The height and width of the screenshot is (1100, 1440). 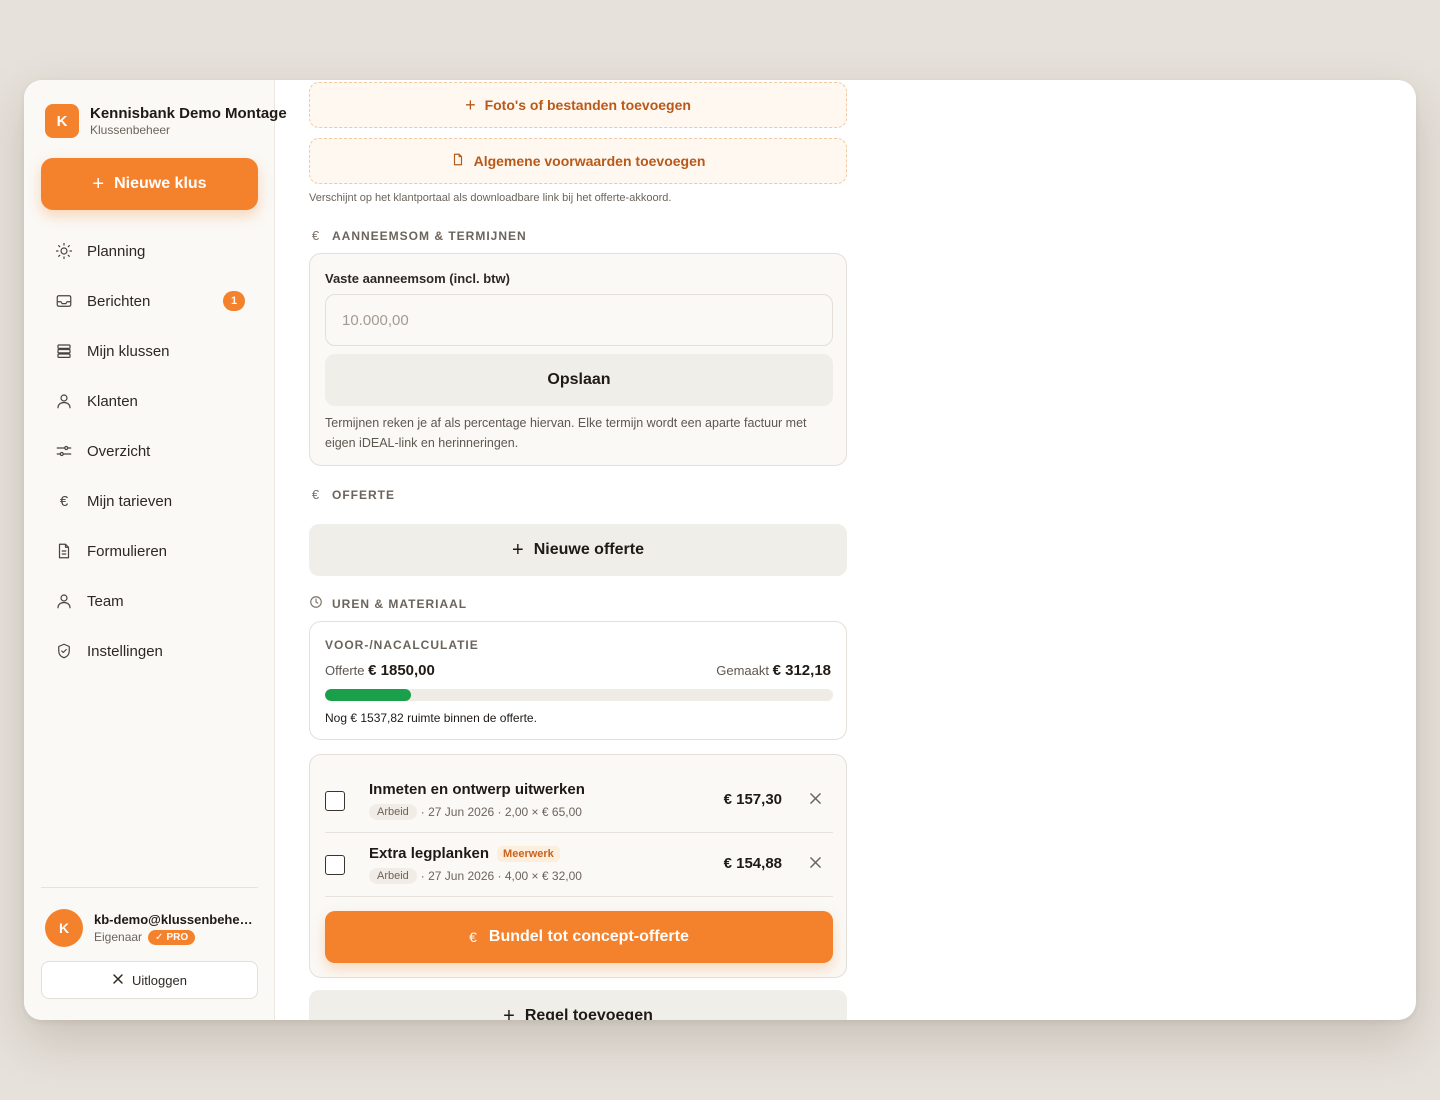 What do you see at coordinates (589, 161) in the screenshot?
I see `add-terms-label: Algemene voorwaarden toevoegen` at bounding box center [589, 161].